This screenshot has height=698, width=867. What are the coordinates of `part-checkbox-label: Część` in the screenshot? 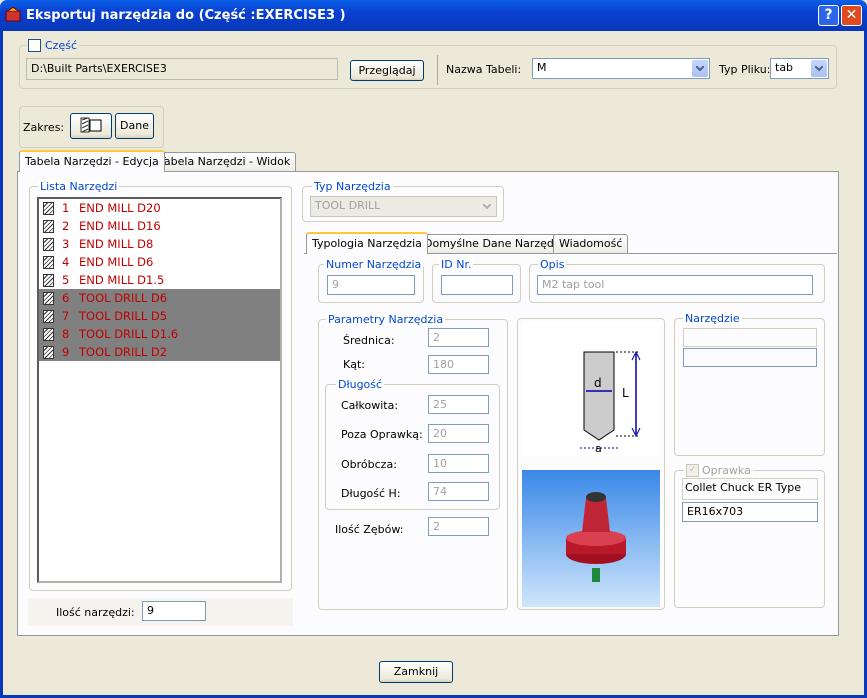 It's located at (61, 45).